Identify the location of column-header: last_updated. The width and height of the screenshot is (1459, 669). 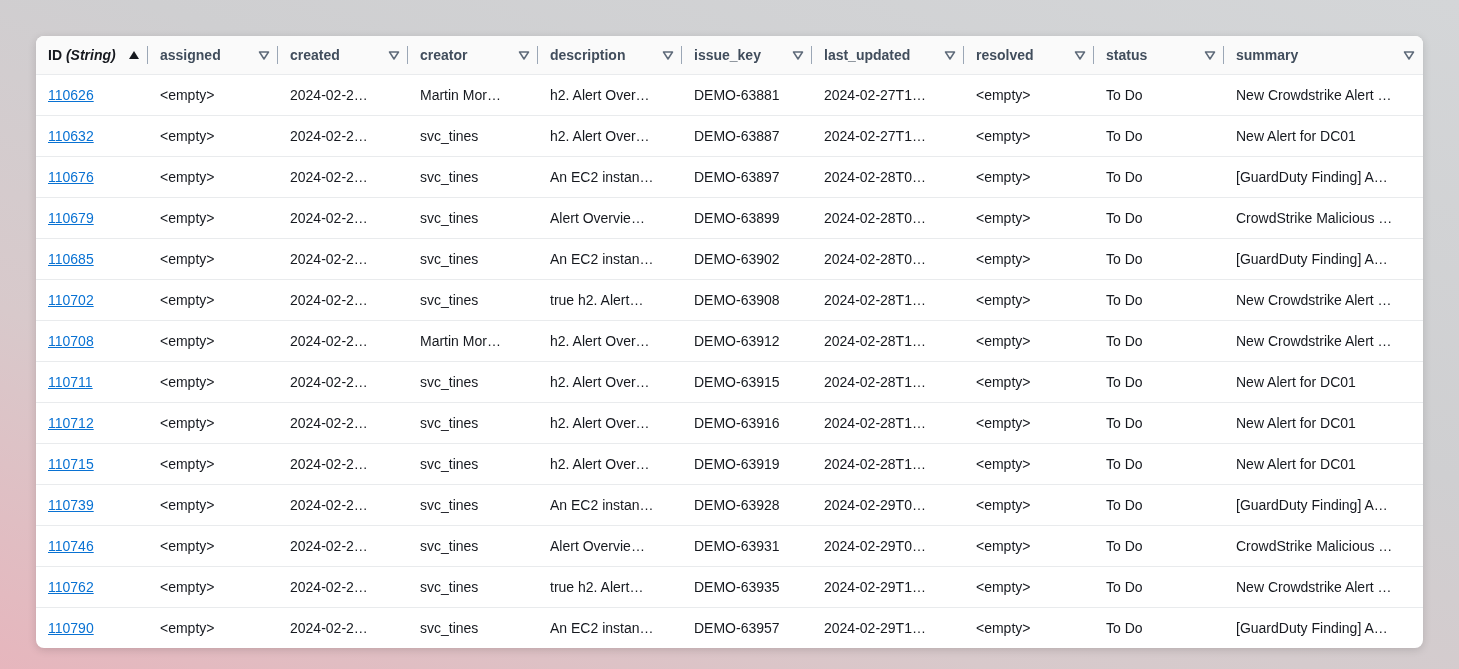
(867, 55).